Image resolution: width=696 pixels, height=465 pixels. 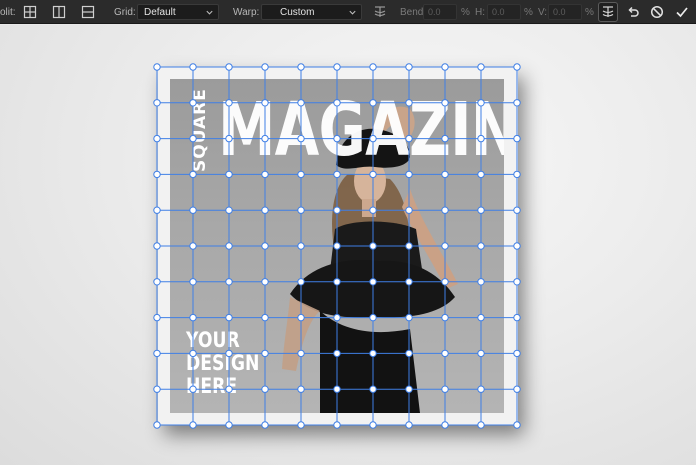 I want to click on v-field: 0.0, so click(x=565, y=12).